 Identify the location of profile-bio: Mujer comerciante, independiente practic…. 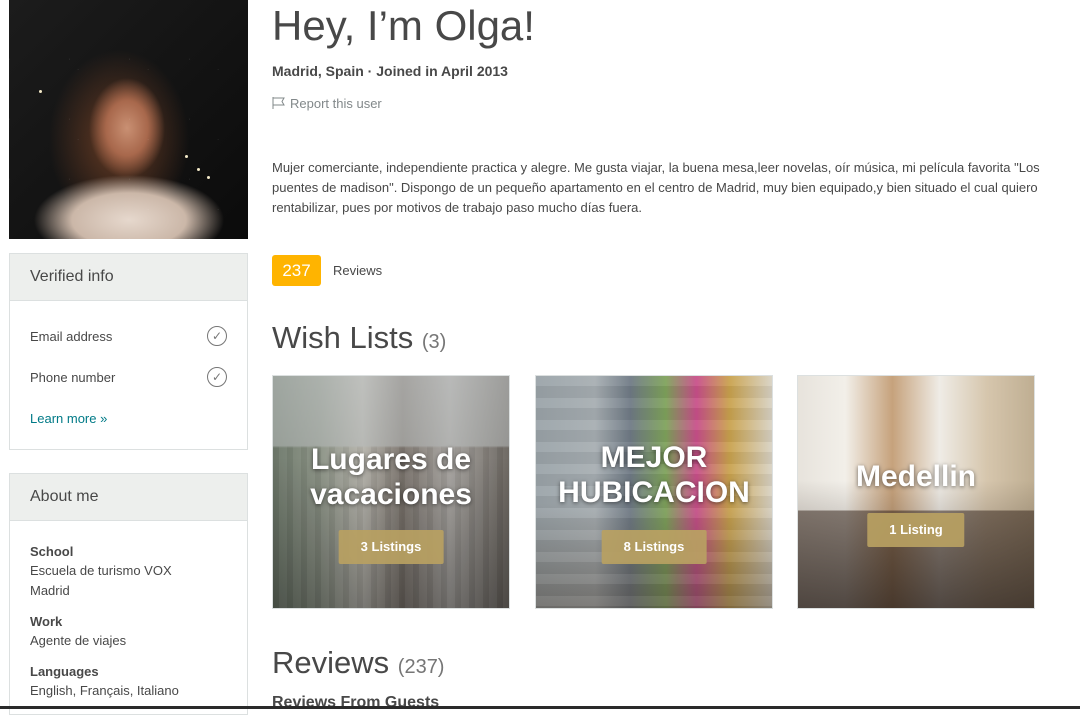
(656, 187).